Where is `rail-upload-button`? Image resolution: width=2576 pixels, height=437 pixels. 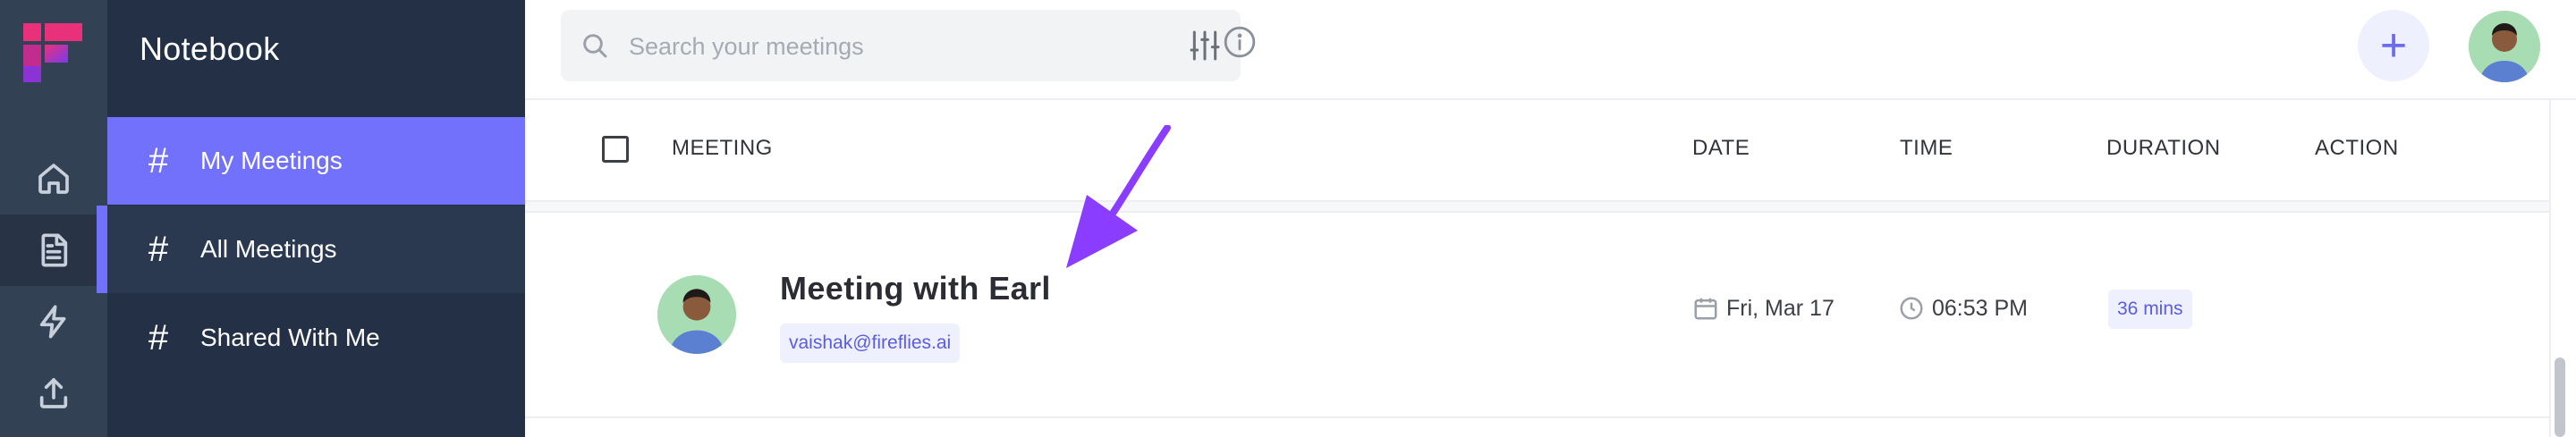
rail-upload-button is located at coordinates (53, 393).